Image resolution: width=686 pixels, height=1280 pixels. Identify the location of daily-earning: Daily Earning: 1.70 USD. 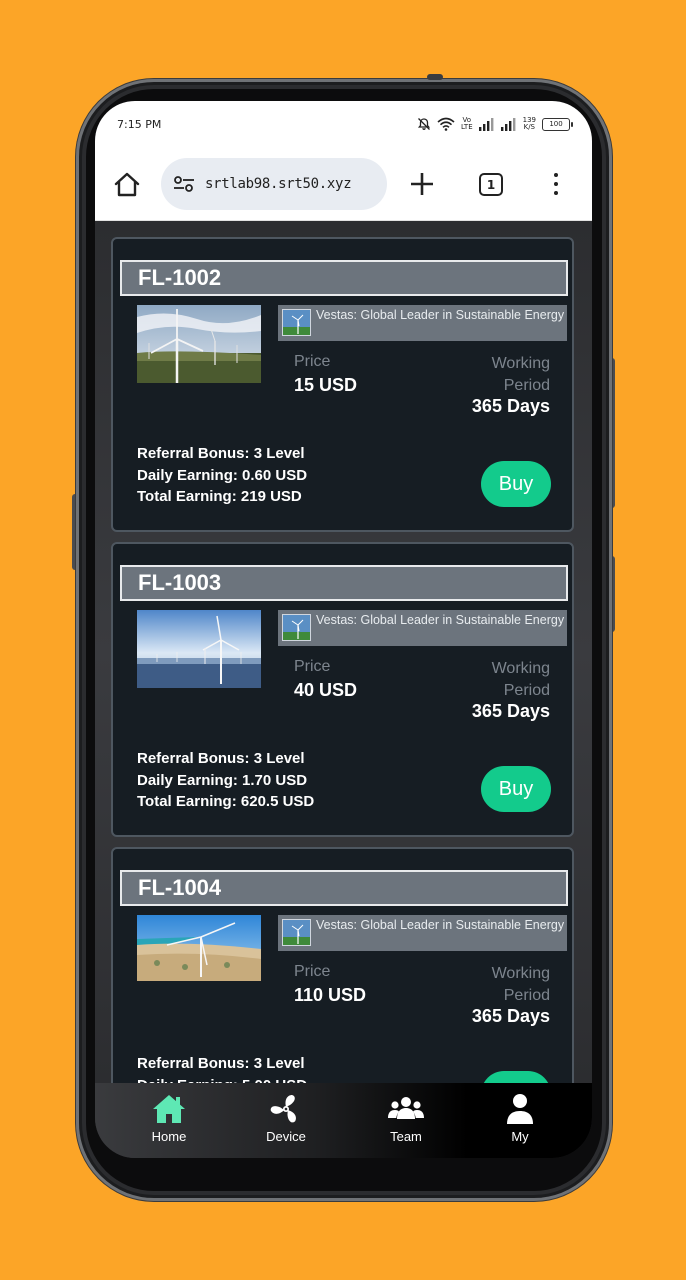
(222, 780).